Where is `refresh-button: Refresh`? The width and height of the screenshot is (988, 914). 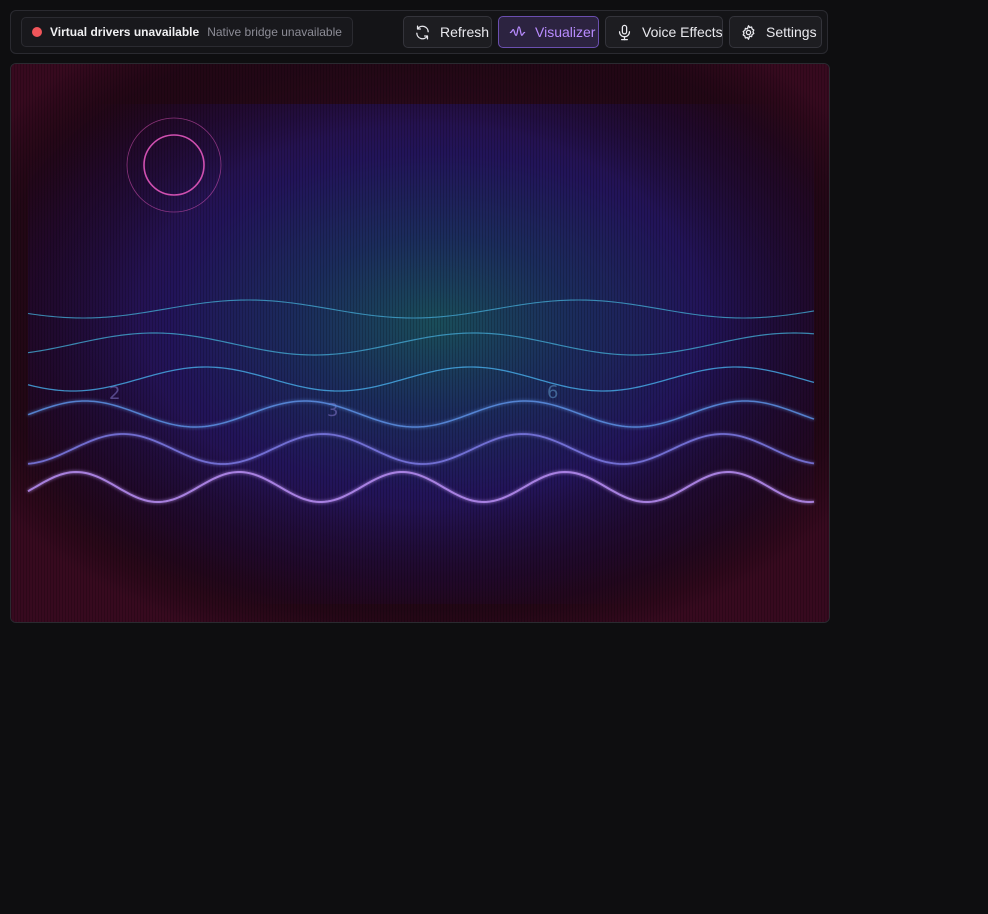 refresh-button: Refresh is located at coordinates (447, 32).